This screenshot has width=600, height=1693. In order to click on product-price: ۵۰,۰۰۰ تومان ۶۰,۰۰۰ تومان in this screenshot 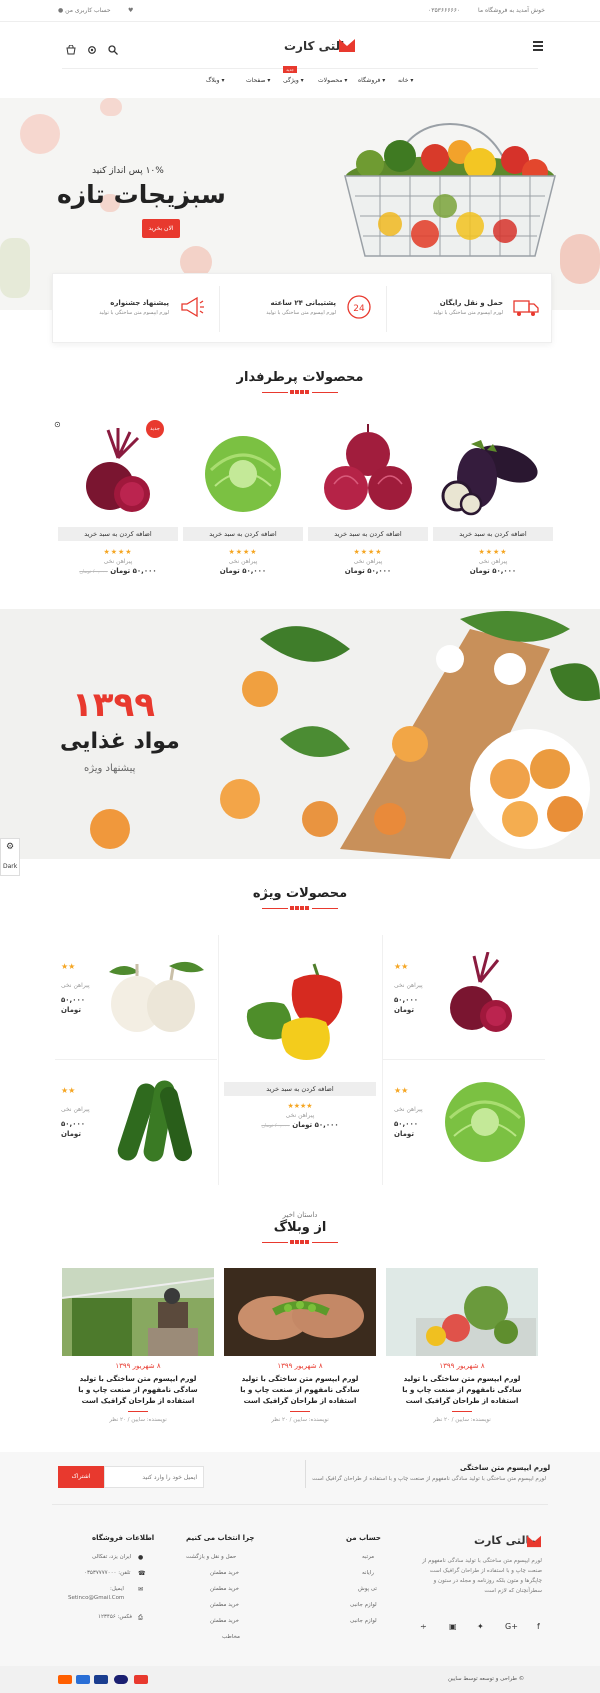, I will do `click(118, 571)`.